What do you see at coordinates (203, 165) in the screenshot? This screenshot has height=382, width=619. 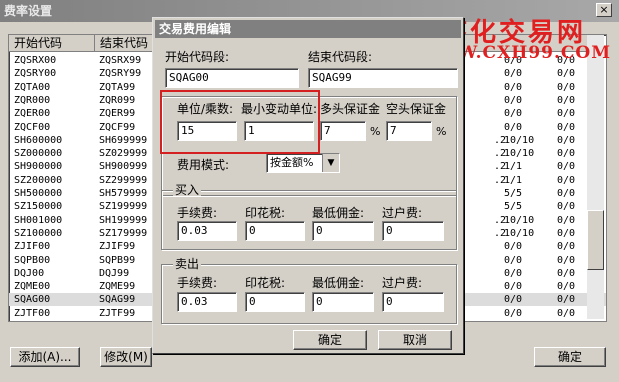 I see `fee-mode-label: 费用模式:` at bounding box center [203, 165].